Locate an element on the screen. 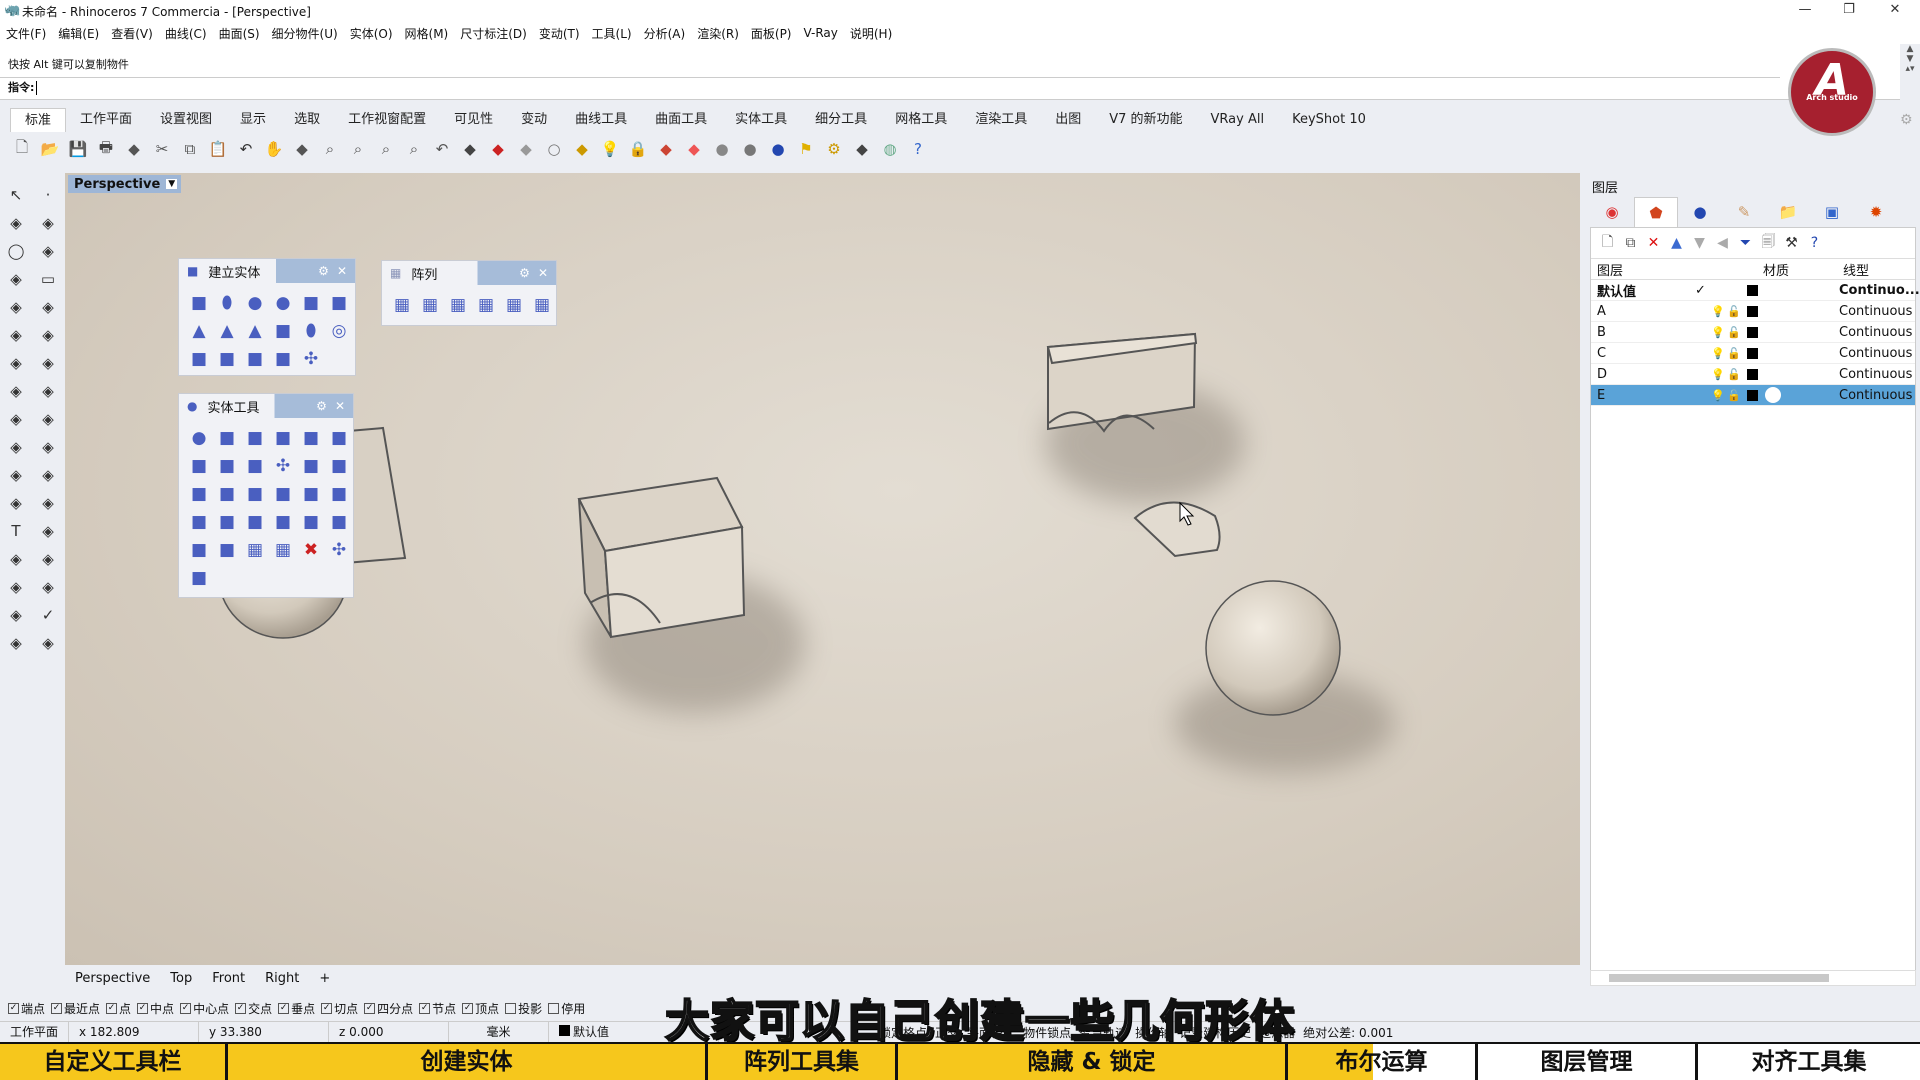 This screenshot has height=1080, width=1920. tab-2: 设置视图 is located at coordinates (186, 120).